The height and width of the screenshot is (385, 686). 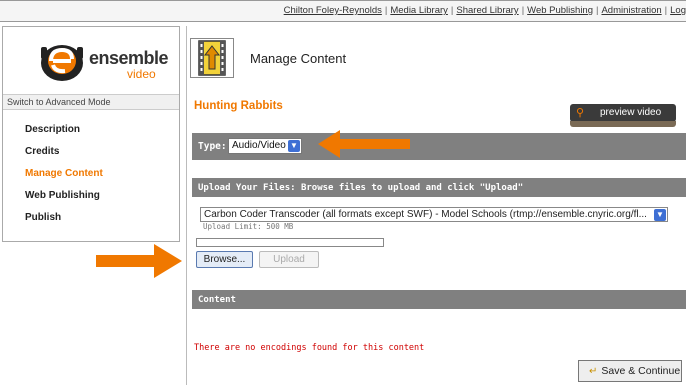 I want to click on shared-library-link: Shared Library, so click(x=487, y=10).